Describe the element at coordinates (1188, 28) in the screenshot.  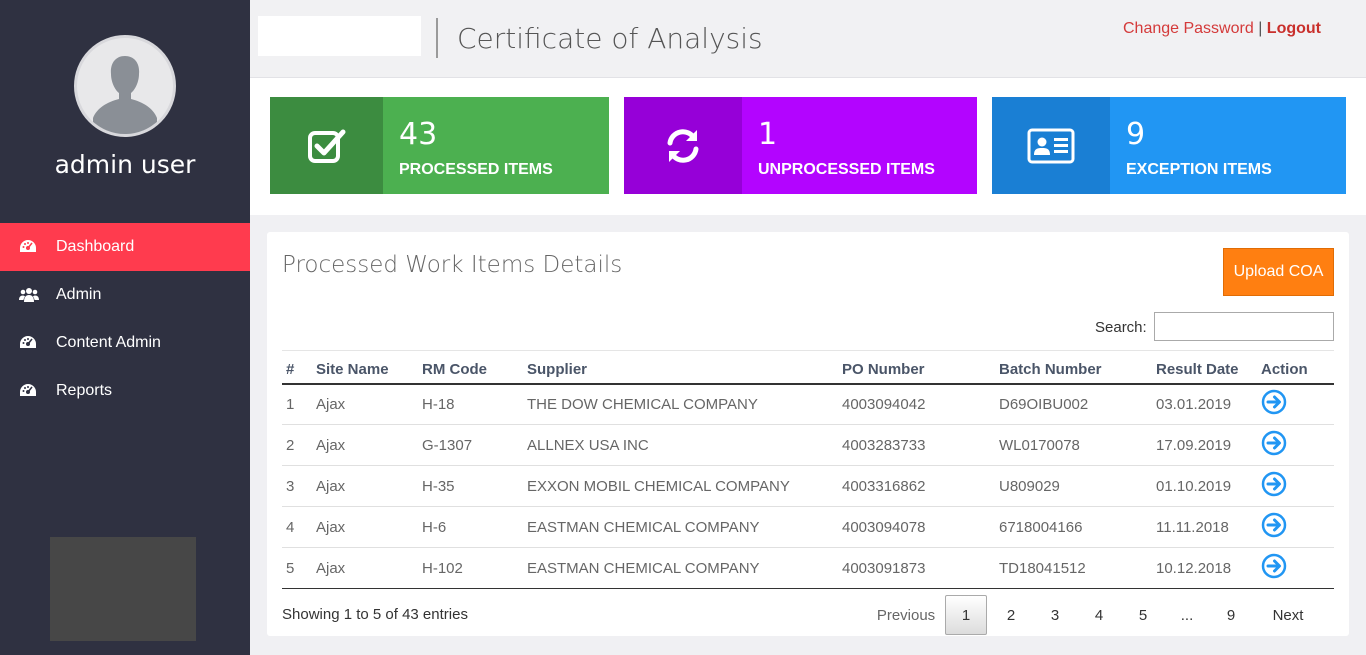
I see `change-password-link: Change Password` at that location.